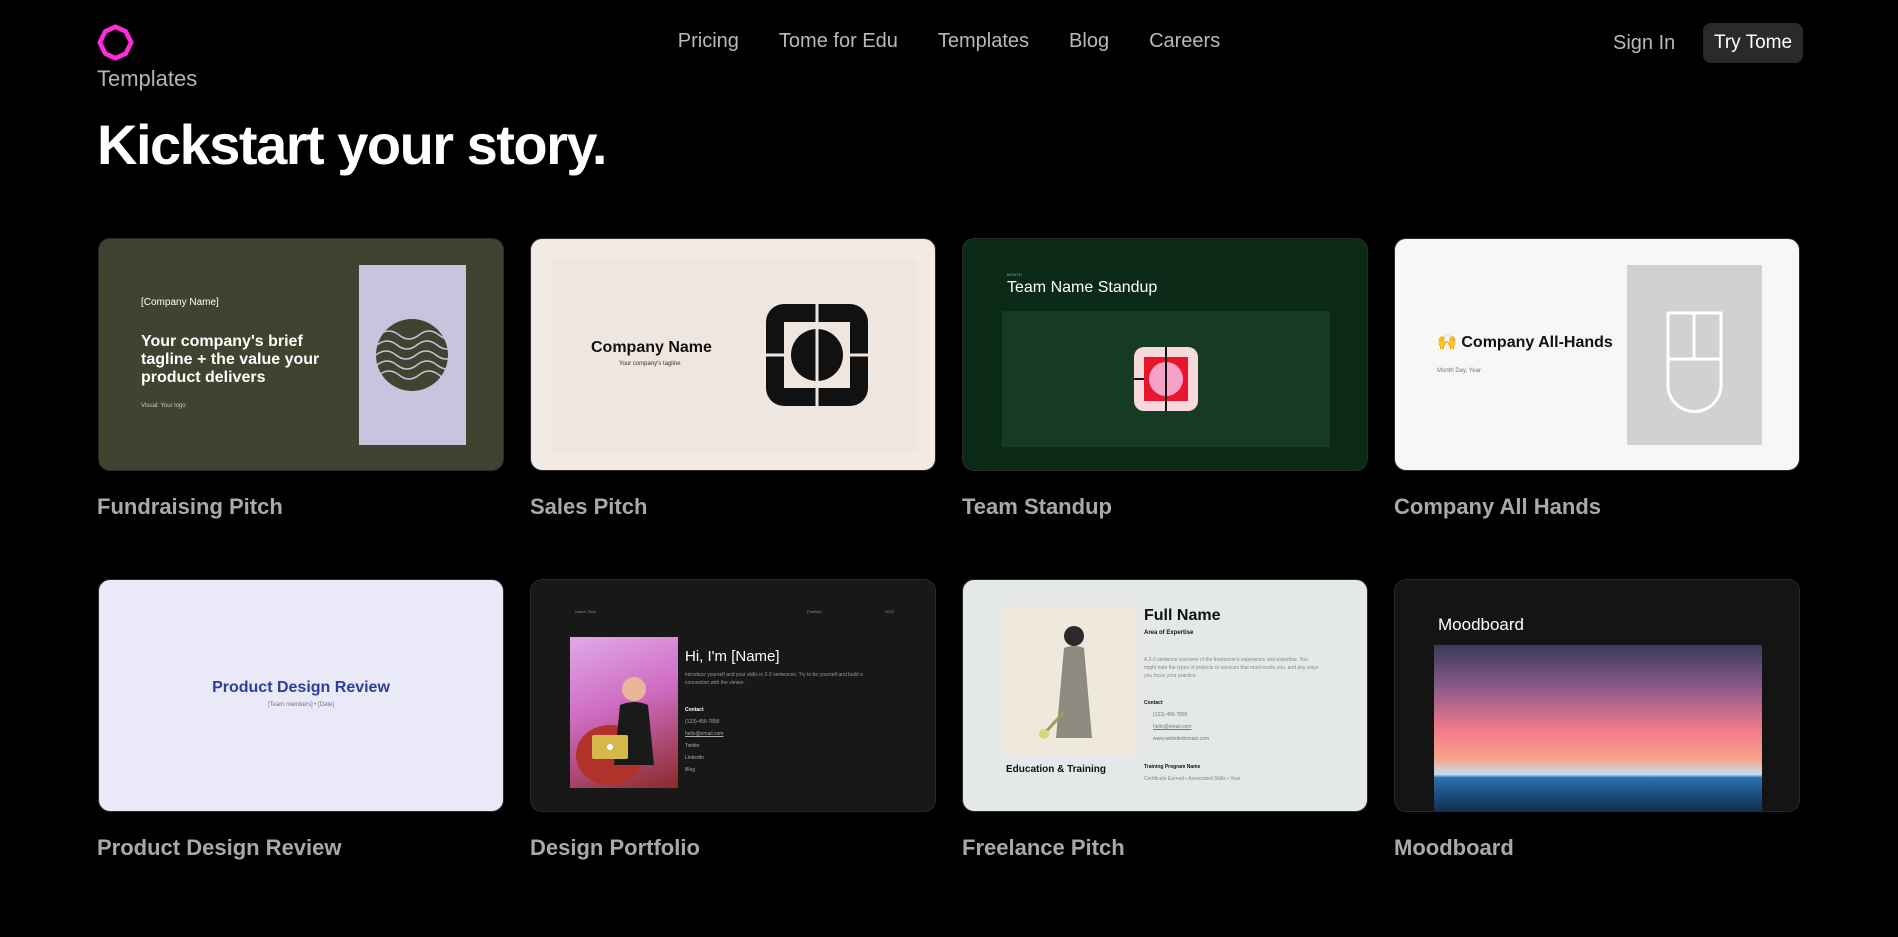 This screenshot has height=937, width=1898. I want to click on card-heading: Product Design Review, so click(301, 687).